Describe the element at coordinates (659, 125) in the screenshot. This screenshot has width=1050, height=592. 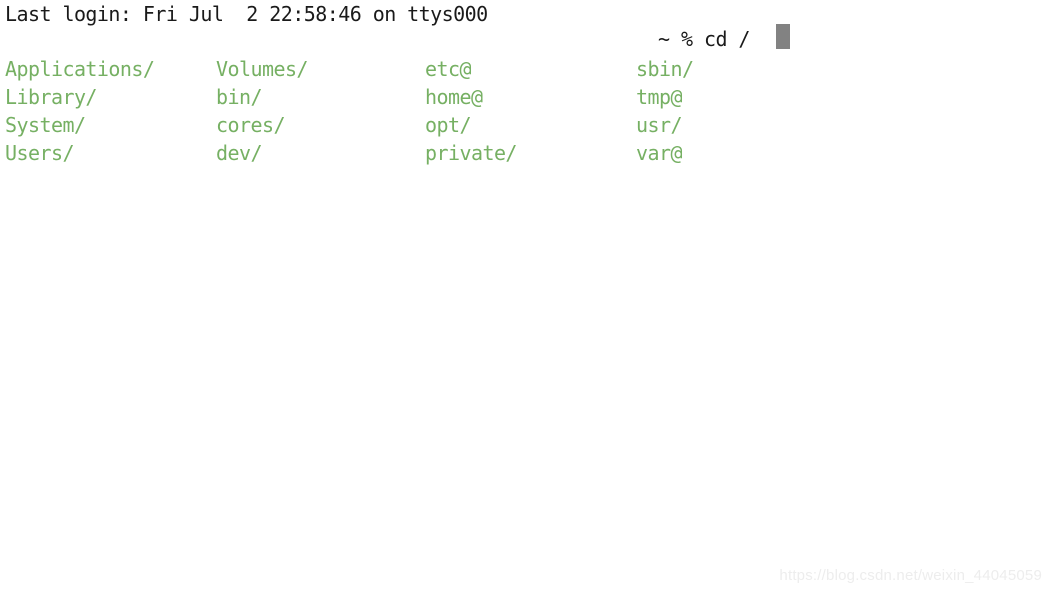
I see `ls-entry: usr/` at that location.